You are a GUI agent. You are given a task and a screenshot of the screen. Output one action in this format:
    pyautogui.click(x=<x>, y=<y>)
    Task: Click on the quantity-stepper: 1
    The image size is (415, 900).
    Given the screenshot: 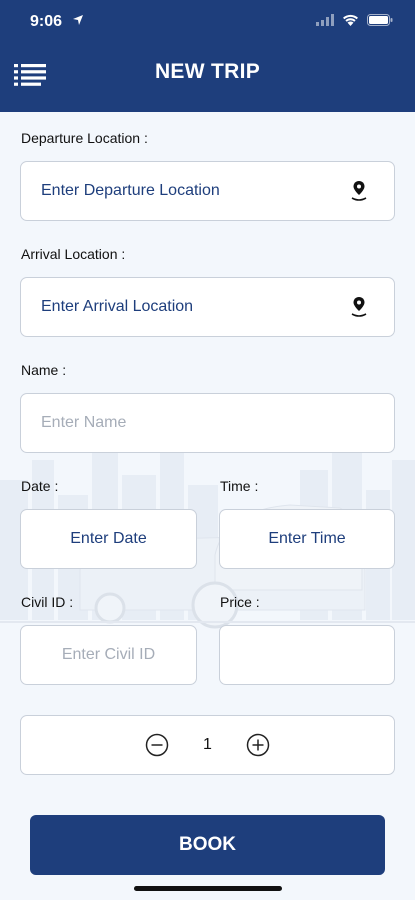 What is the action you would take?
    pyautogui.click(x=207, y=745)
    